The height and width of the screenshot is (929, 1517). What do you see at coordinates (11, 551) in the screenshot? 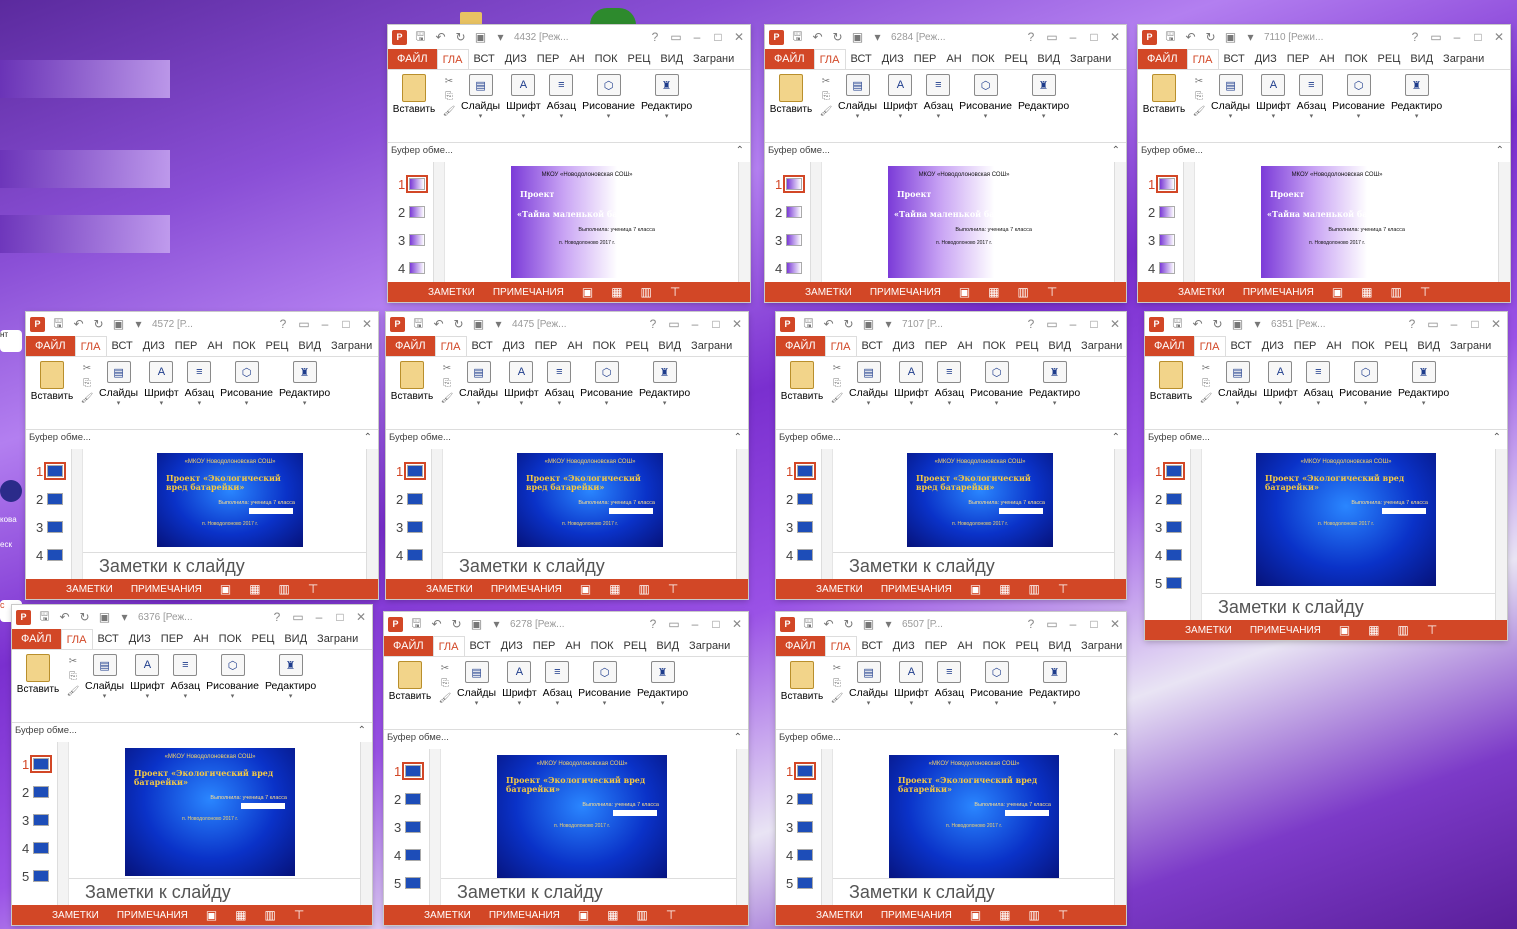
I see `desktop-label: еск` at bounding box center [11, 551].